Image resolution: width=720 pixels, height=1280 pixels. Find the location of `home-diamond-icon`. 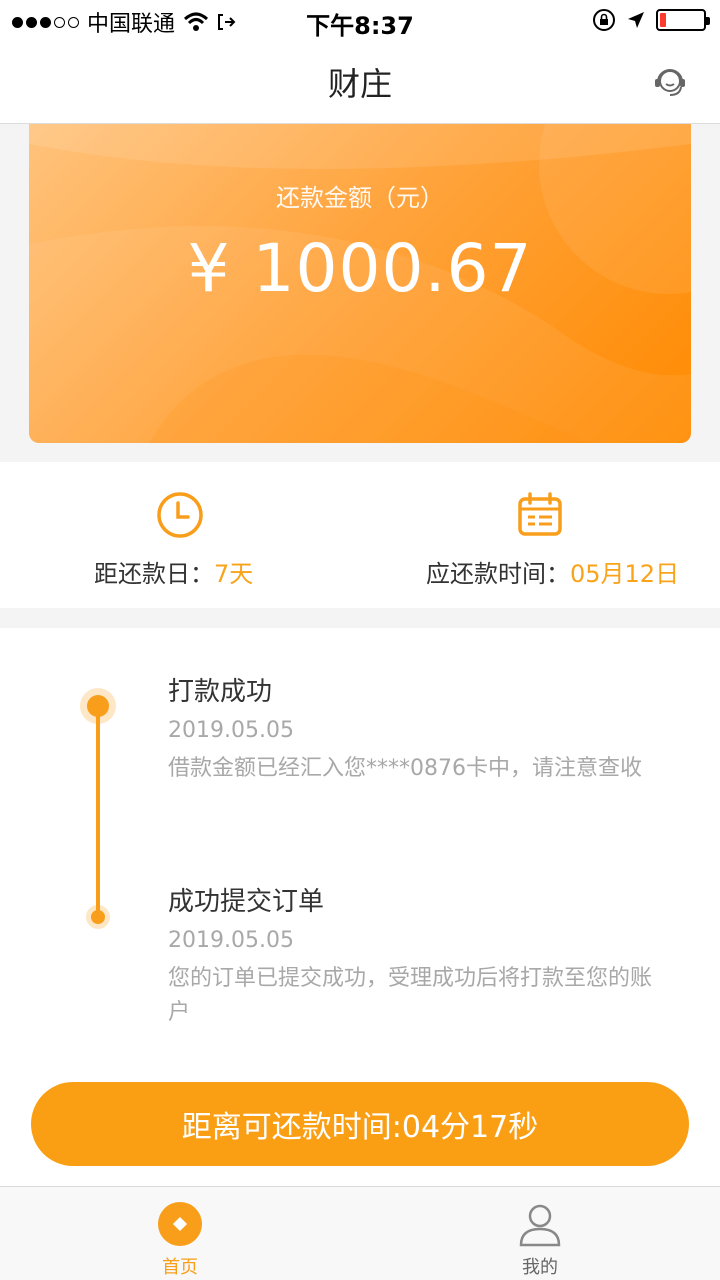

home-diamond-icon is located at coordinates (180, 1224).